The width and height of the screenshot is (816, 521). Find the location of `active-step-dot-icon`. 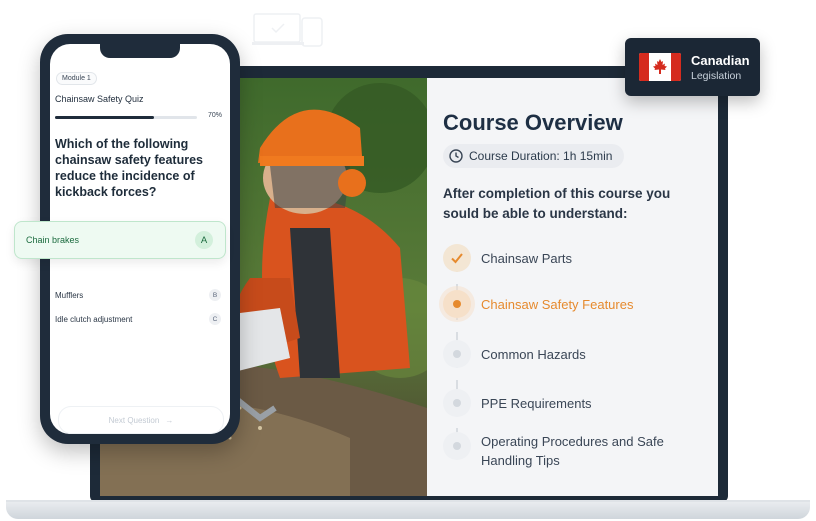

active-step-dot-icon is located at coordinates (457, 304).